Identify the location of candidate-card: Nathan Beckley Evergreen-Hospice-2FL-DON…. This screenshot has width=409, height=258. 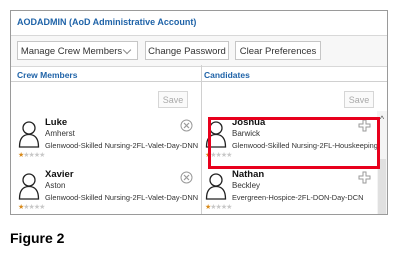
(289, 191).